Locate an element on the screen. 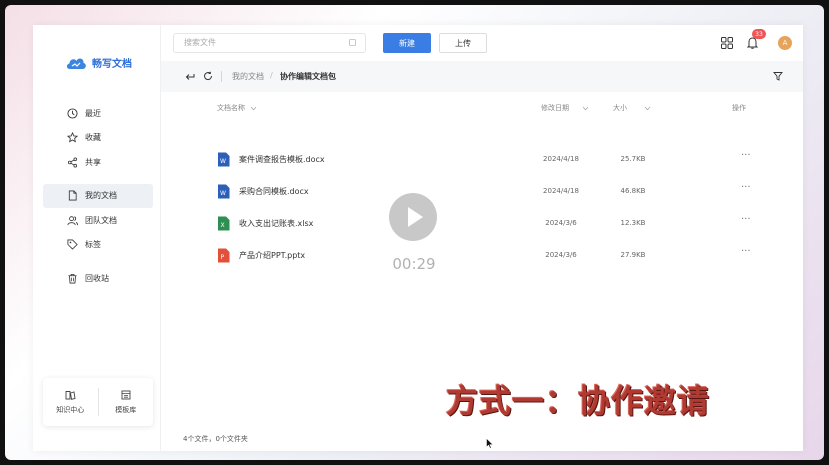  table-row: X 收入支出记账表.xlsx 2024/3/6 12.3KB ··· is located at coordinates (482, 224).